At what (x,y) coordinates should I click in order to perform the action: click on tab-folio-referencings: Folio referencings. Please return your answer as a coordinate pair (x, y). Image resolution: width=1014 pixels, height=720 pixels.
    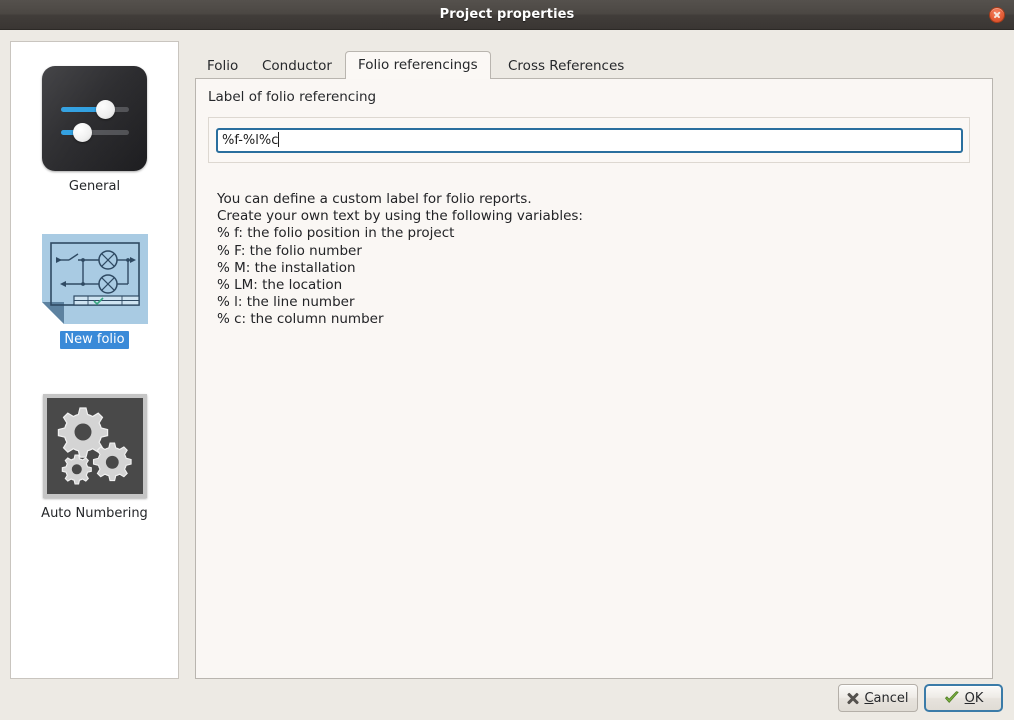
    Looking at the image, I should click on (418, 65).